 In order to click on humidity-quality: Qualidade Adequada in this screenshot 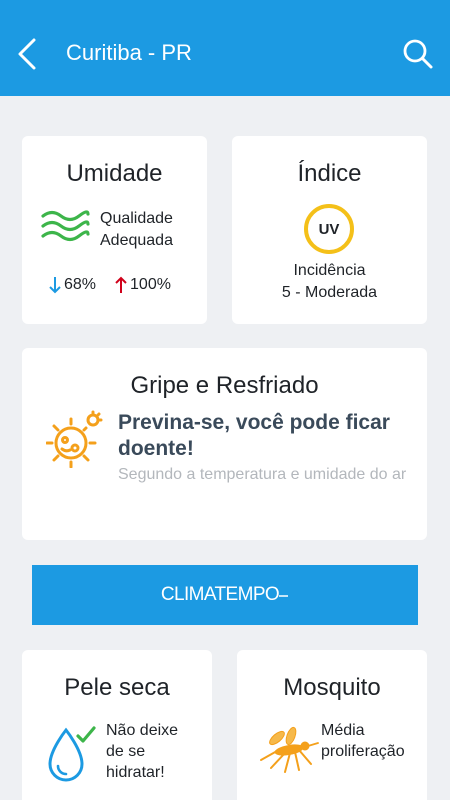, I will do `click(136, 230)`.